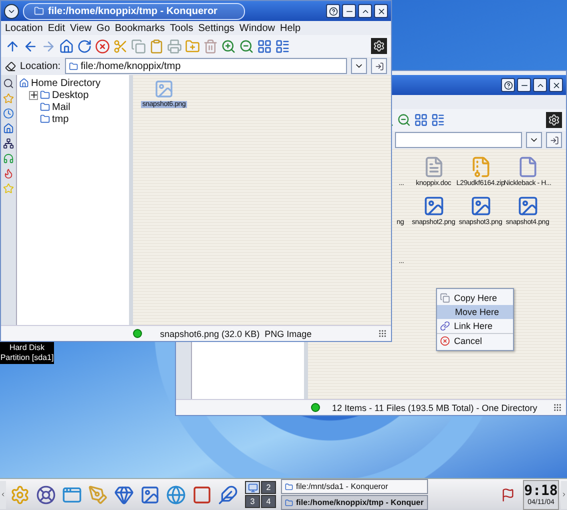 This screenshot has width=567, height=510. What do you see at coordinates (445, 341) in the screenshot?
I see `cancel-icon` at bounding box center [445, 341].